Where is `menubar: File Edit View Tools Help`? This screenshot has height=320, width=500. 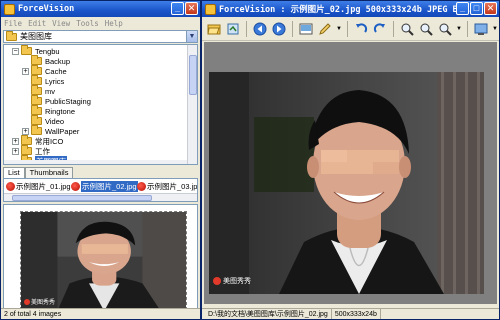
menubar: File Edit View Tools Help is located at coordinates (100, 23).